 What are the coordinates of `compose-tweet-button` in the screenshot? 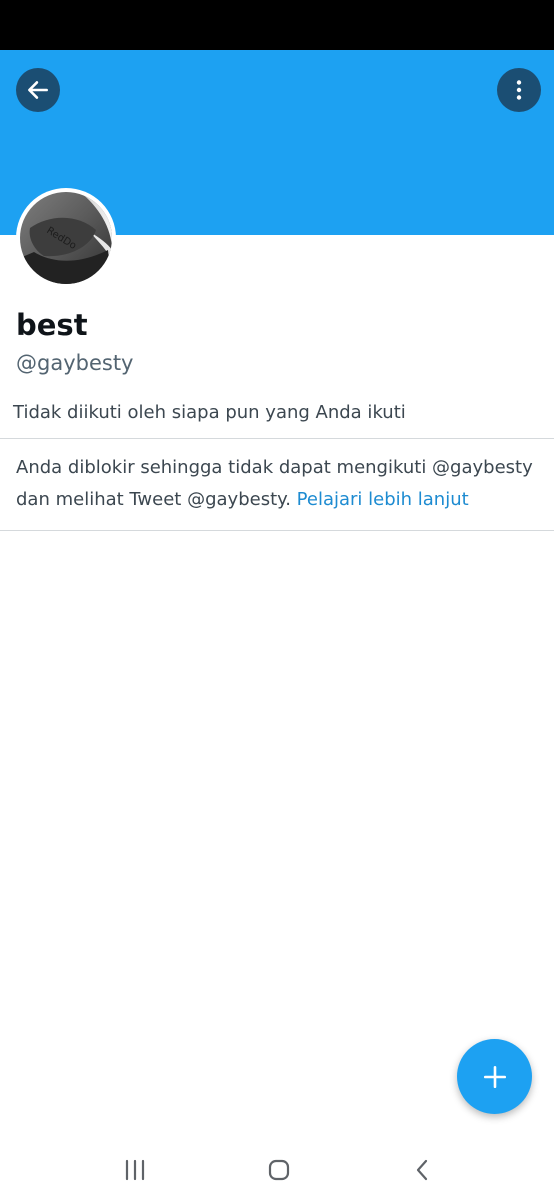 It's located at (494, 1076).